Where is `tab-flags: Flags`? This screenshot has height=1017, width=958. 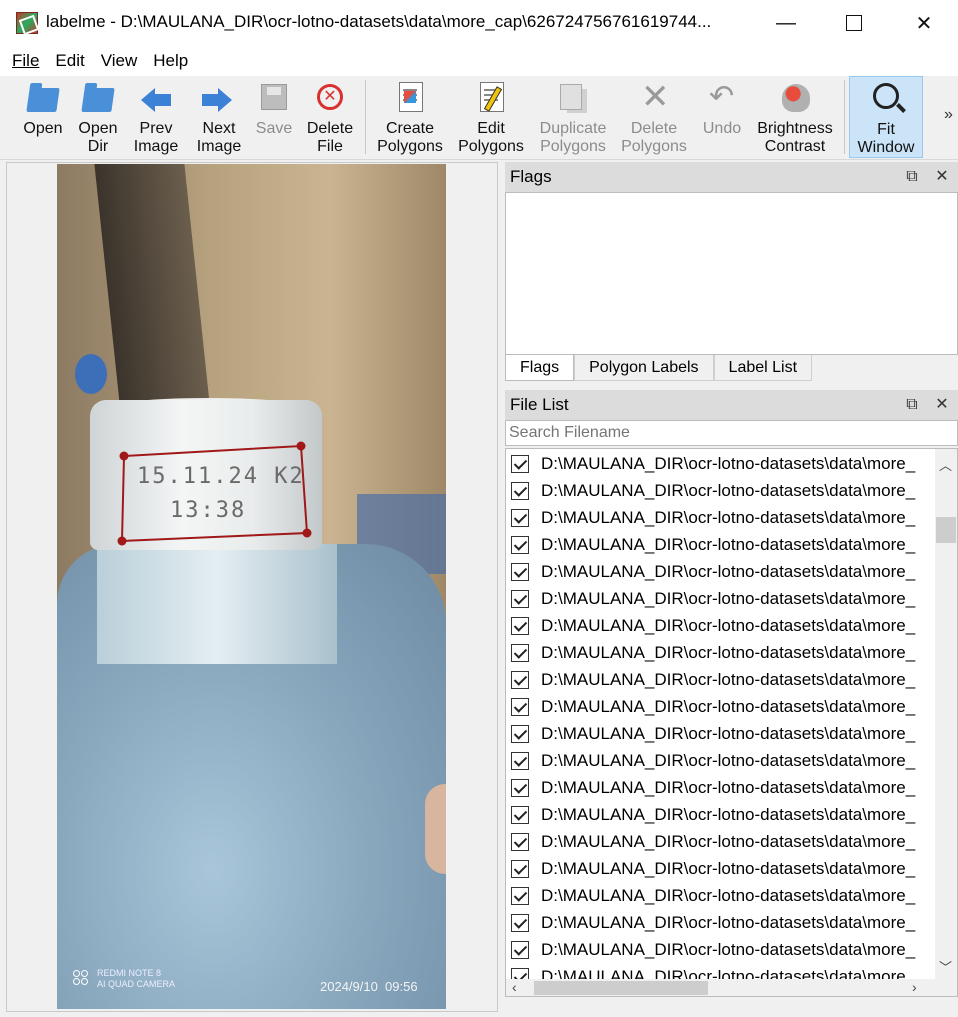 tab-flags: Flags is located at coordinates (540, 368).